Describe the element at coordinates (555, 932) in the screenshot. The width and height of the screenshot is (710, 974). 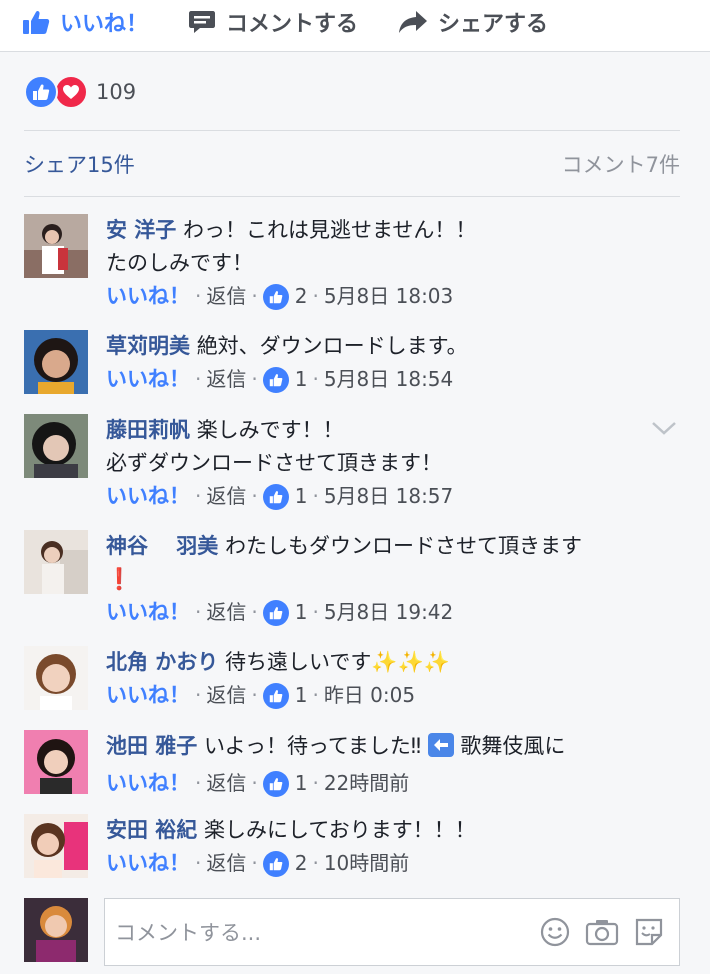
I see `emoji-icon` at that location.